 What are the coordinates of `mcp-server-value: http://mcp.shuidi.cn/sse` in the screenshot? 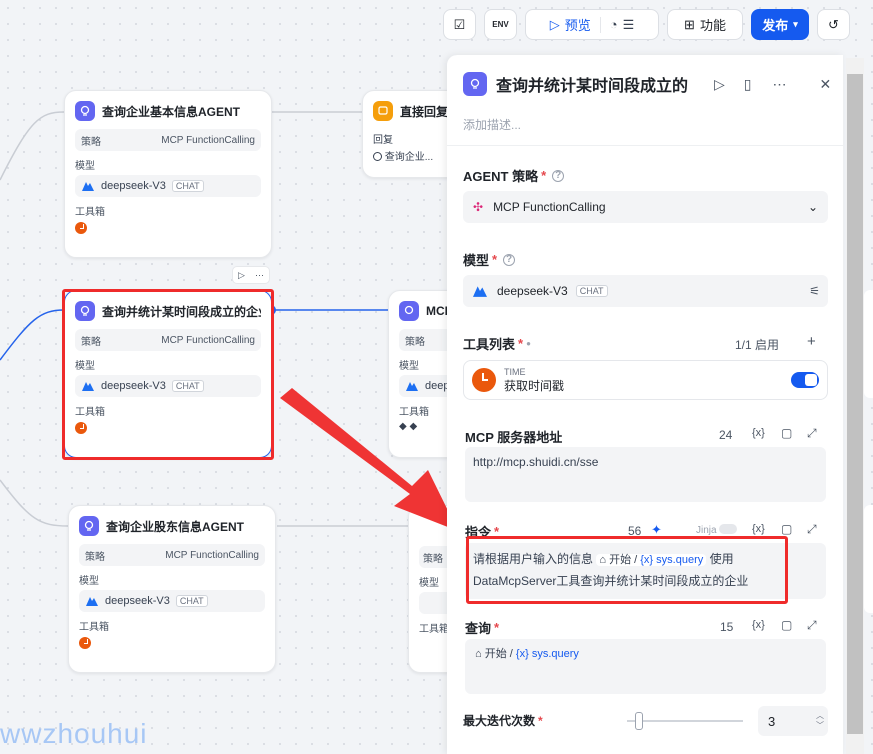 It's located at (536, 462).